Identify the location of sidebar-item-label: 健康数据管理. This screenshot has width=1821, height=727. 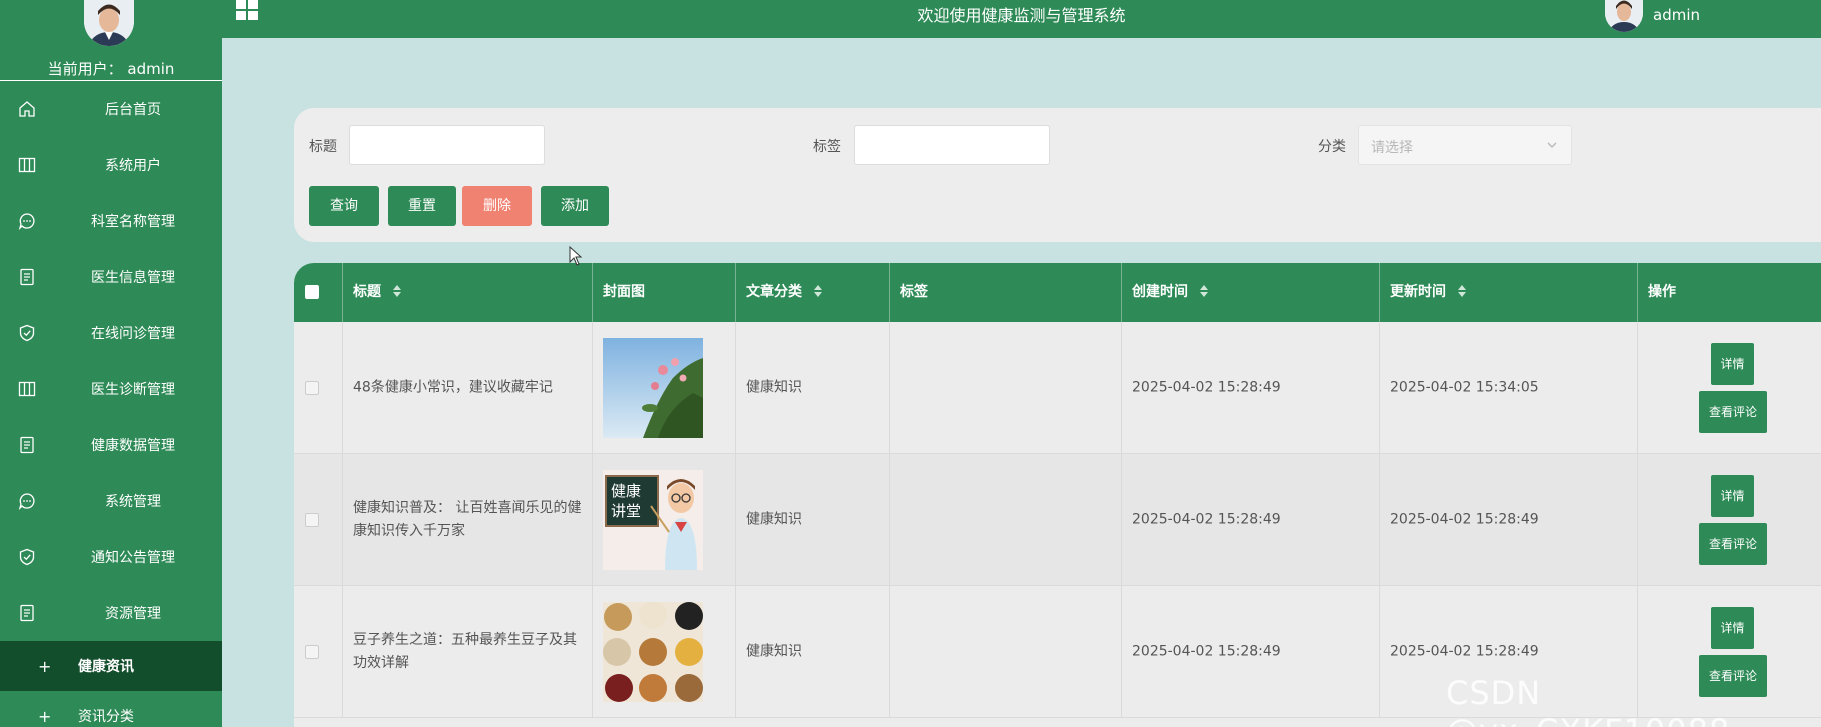
(133, 446).